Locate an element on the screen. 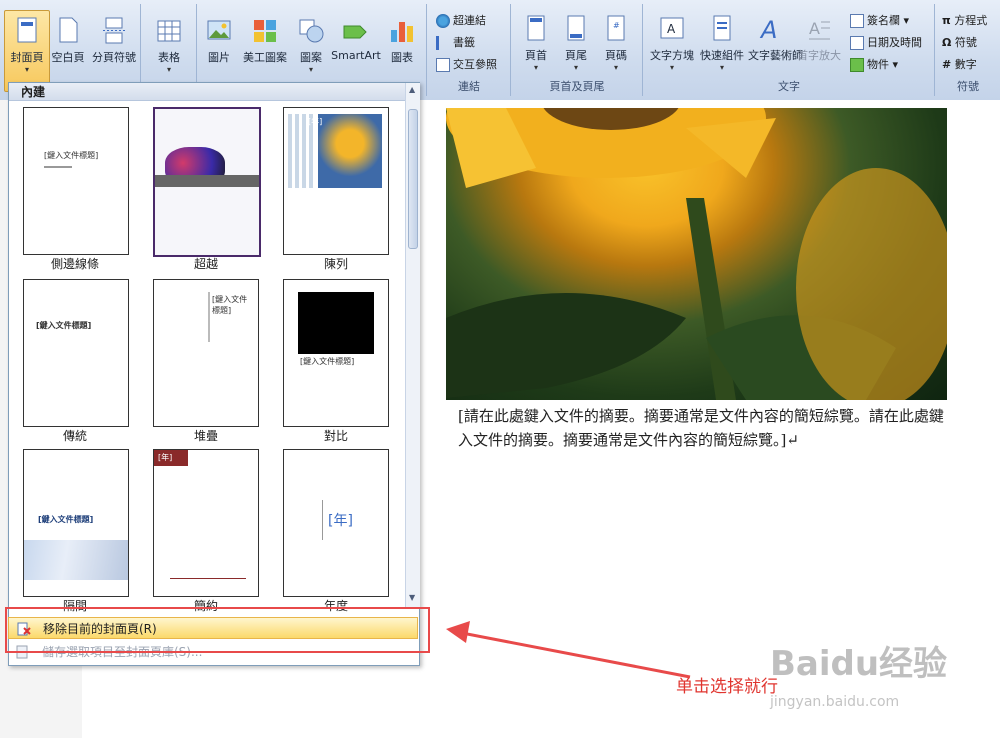 This screenshot has height=738, width=1000. datetime-button: 日期及時間 is located at coordinates (885, 43).